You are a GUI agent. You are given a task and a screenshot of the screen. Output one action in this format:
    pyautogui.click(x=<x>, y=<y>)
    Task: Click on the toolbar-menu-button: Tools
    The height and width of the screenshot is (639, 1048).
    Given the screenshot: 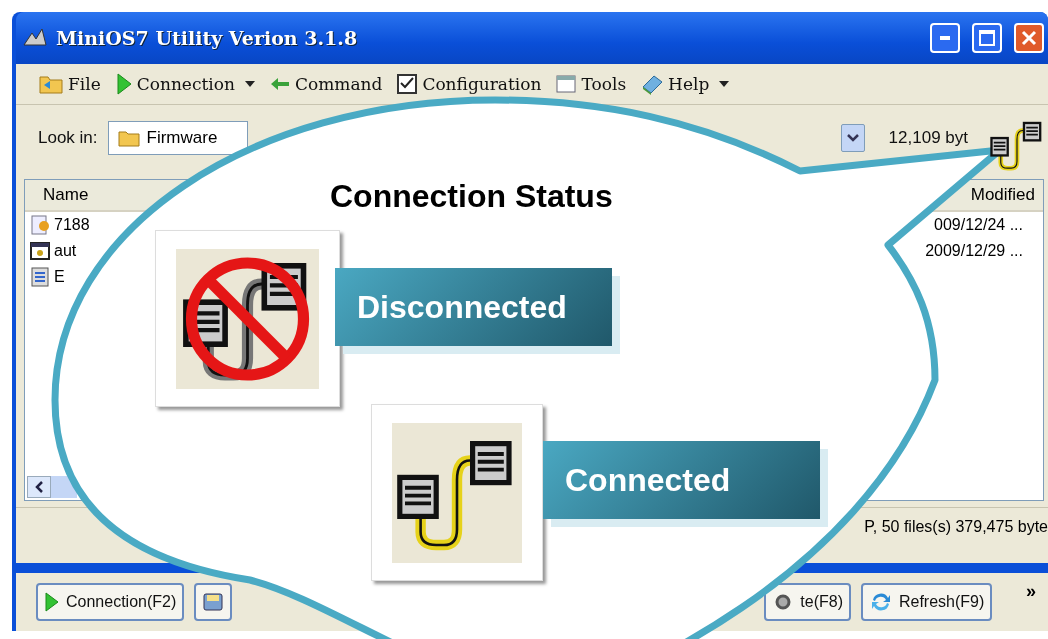 What is the action you would take?
    pyautogui.click(x=591, y=84)
    